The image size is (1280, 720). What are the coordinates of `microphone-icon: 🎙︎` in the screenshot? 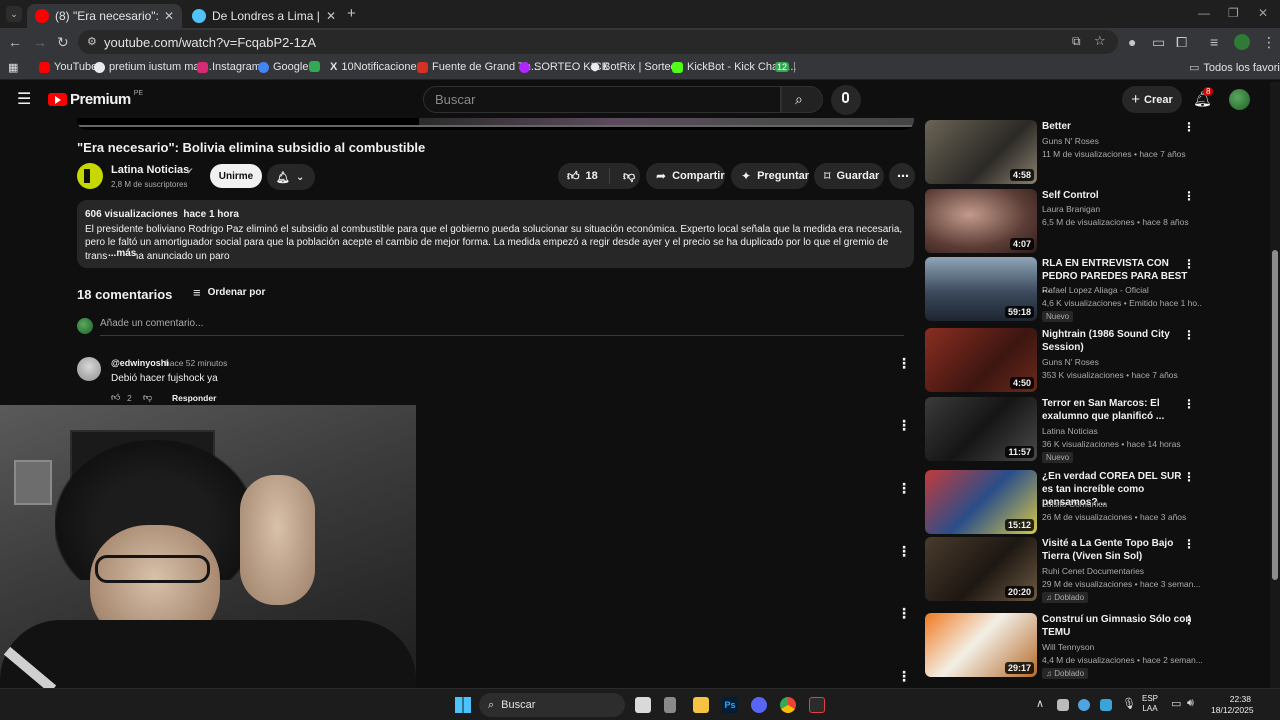 It's located at (1129, 703).